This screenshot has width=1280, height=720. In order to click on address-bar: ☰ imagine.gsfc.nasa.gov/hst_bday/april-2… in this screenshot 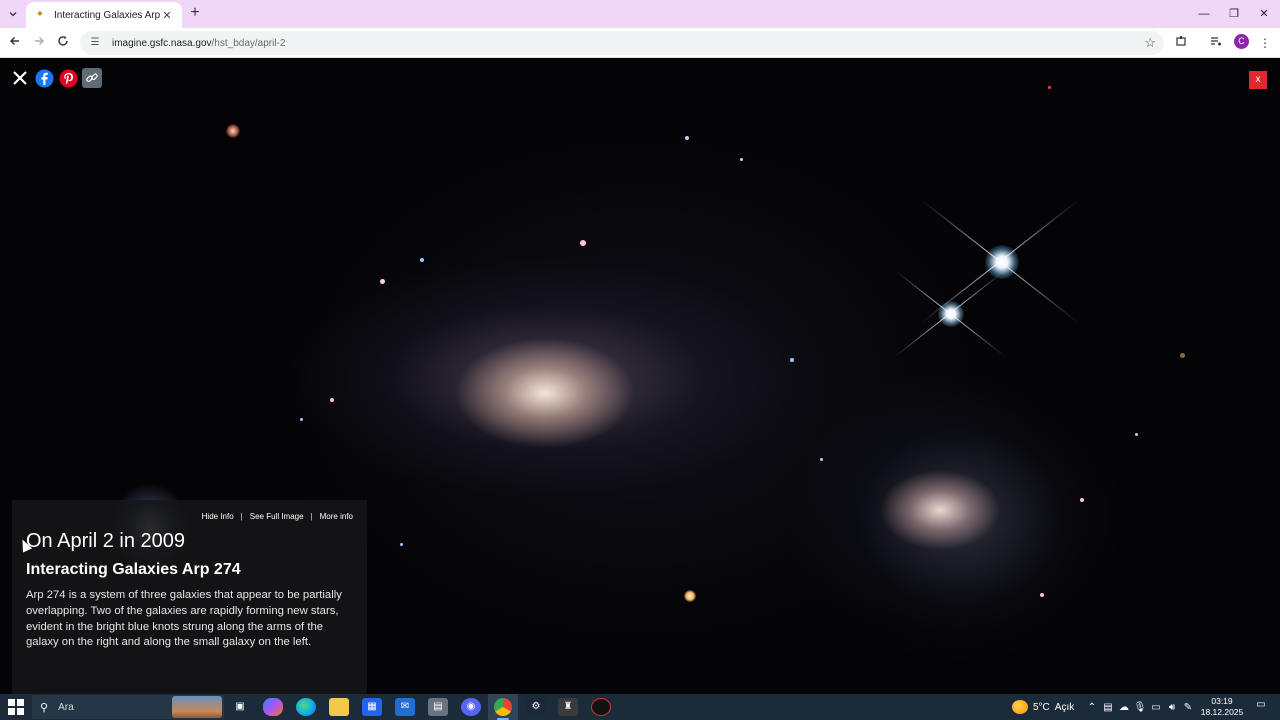, I will do `click(622, 43)`.